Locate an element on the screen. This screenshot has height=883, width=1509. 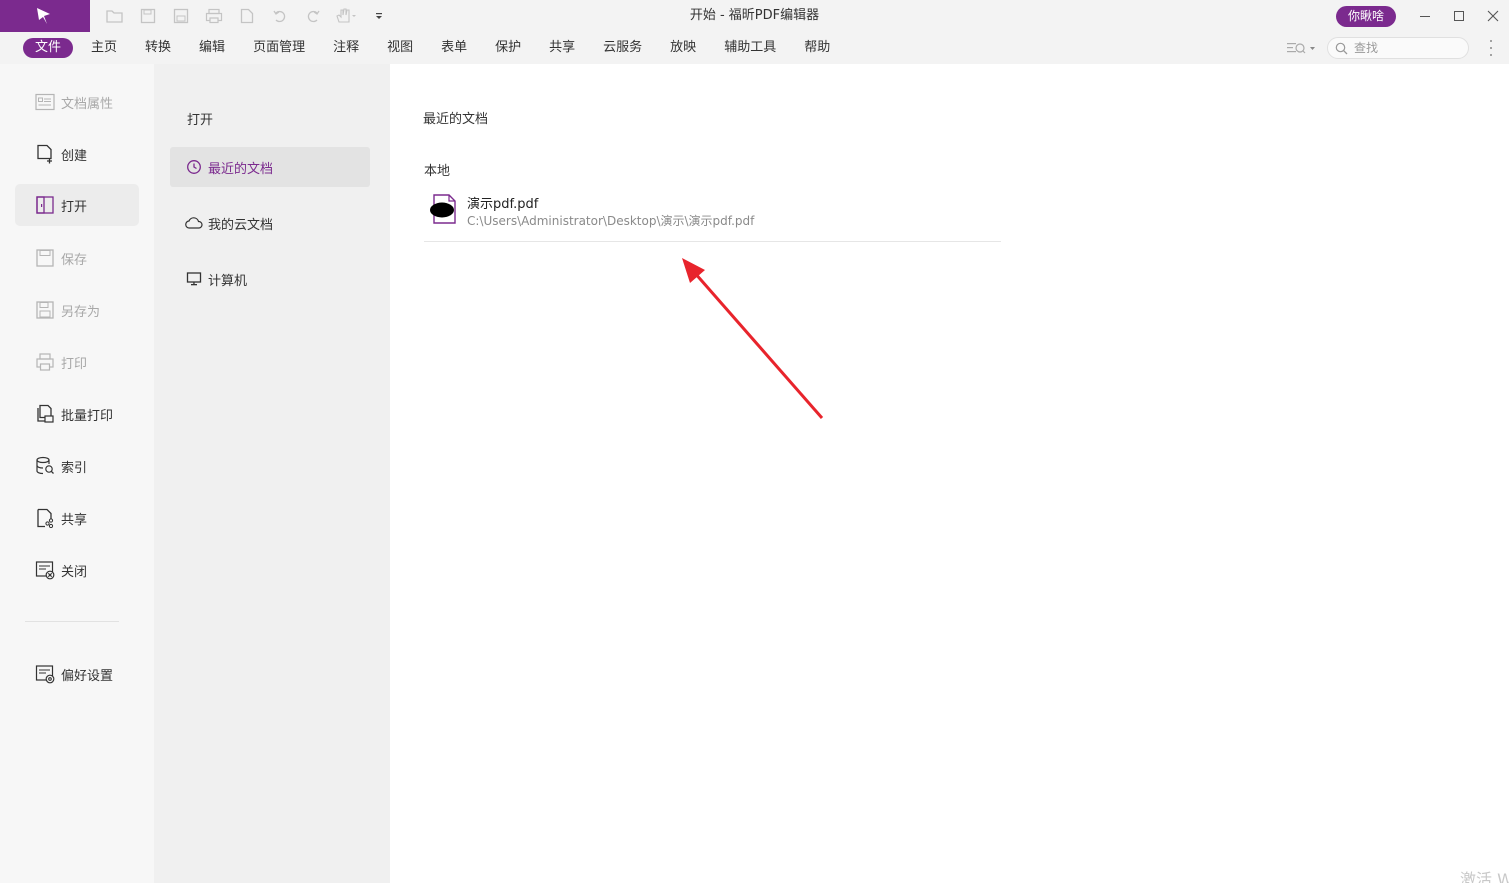
nav-item: 创建 is located at coordinates (77, 154).